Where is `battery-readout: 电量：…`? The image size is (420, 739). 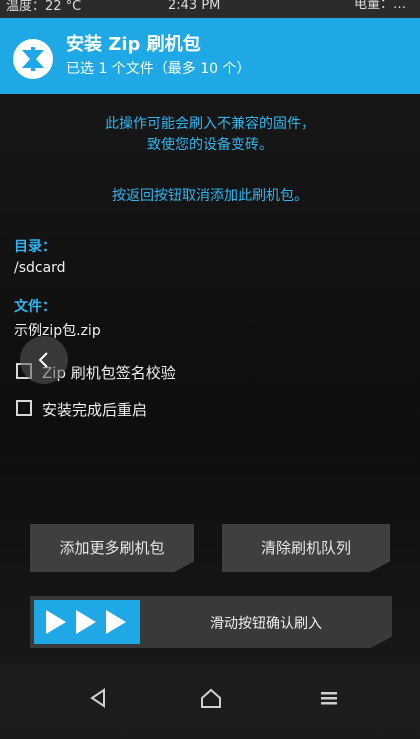 battery-readout: 电量：… is located at coordinates (379, 6).